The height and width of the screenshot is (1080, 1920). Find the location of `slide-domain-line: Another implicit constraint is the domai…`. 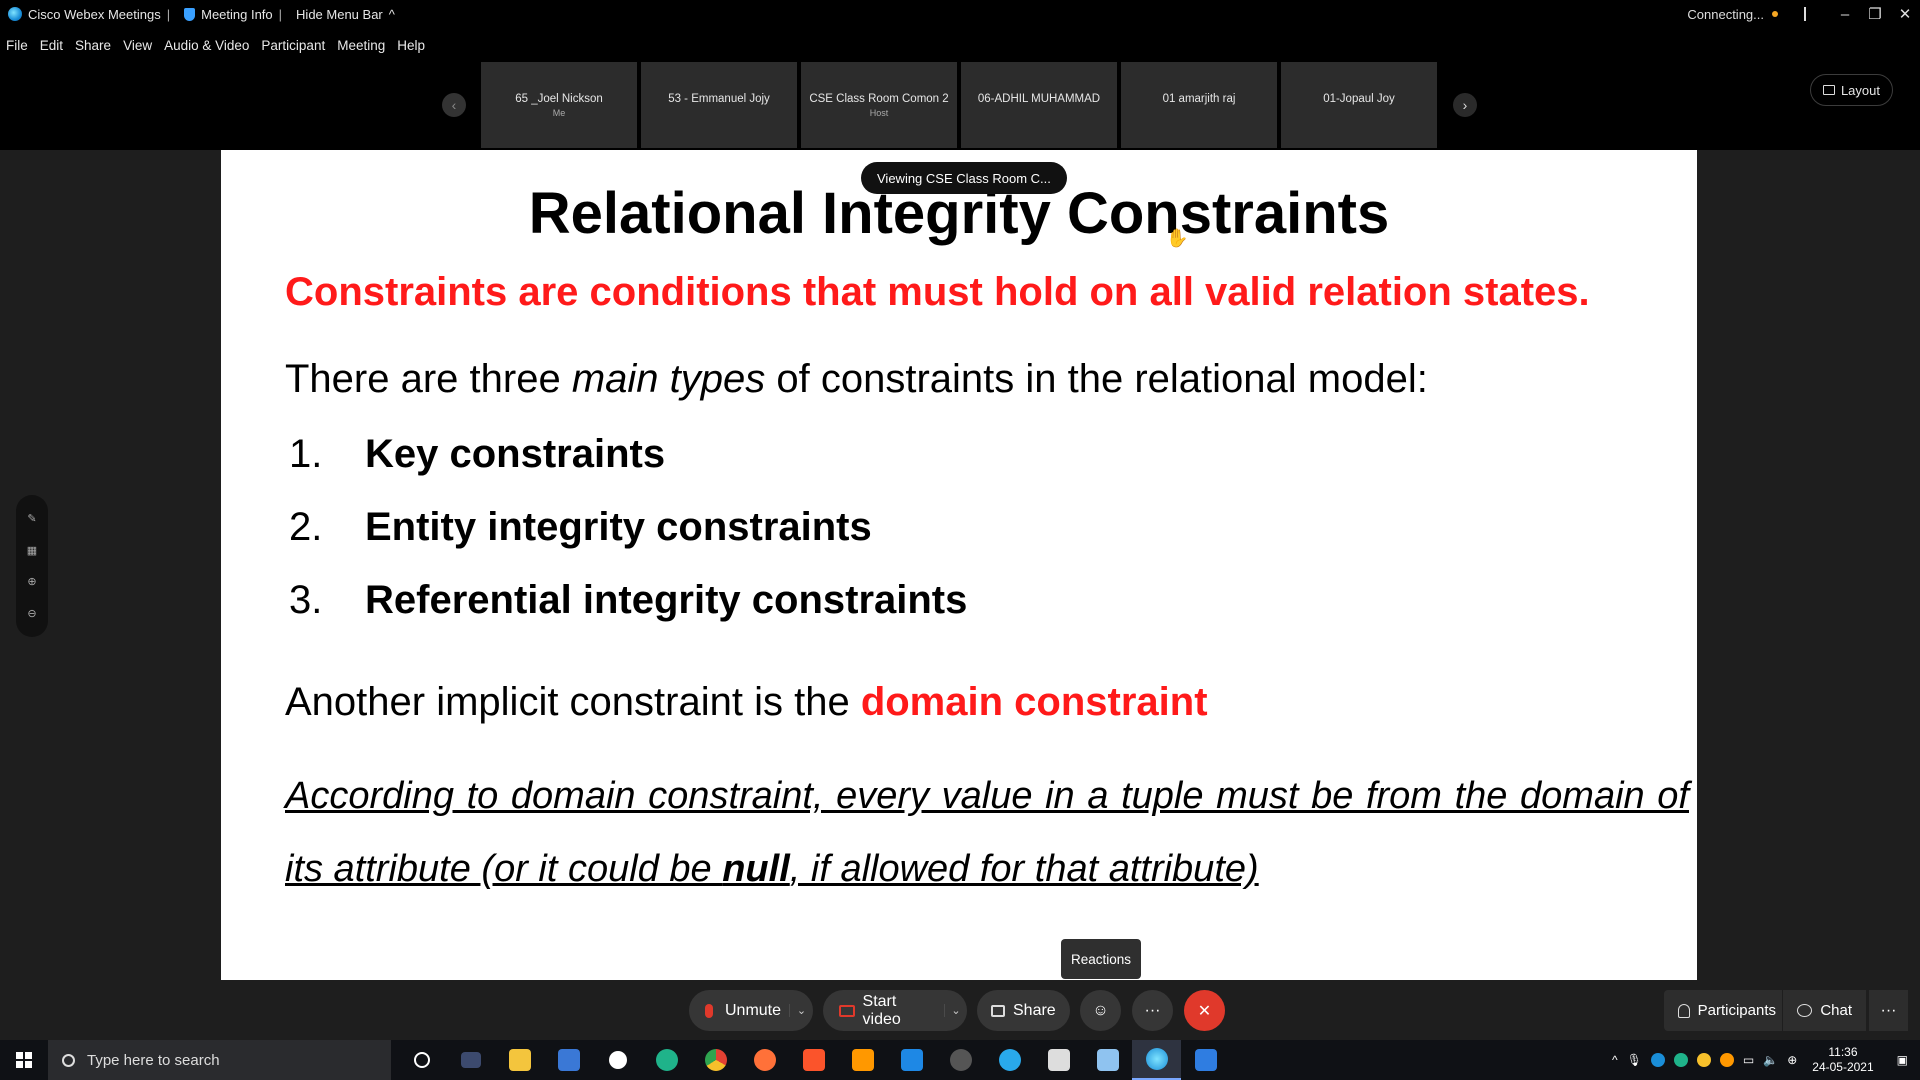

slide-domain-line: Another implicit constraint is the domai… is located at coordinates (746, 702).